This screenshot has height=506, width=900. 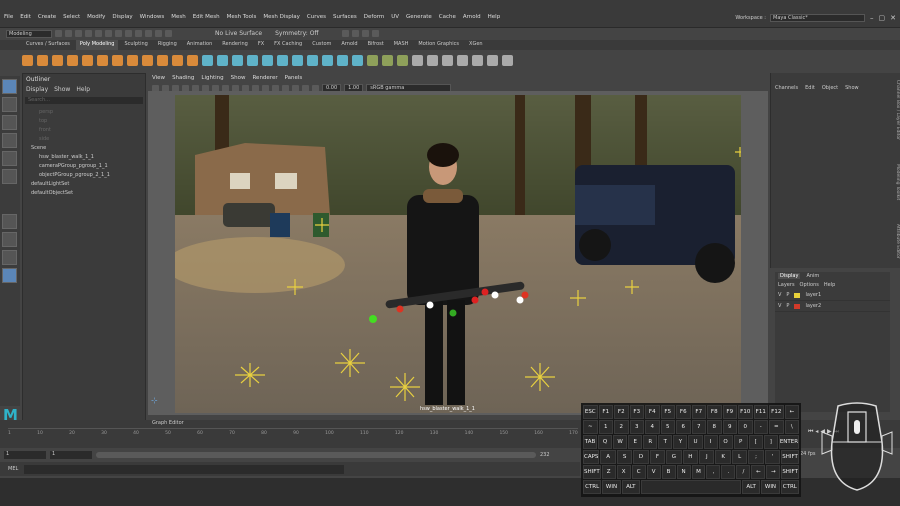 What do you see at coordinates (872, 18) in the screenshot?
I see `minimize-icon: –` at bounding box center [872, 18].